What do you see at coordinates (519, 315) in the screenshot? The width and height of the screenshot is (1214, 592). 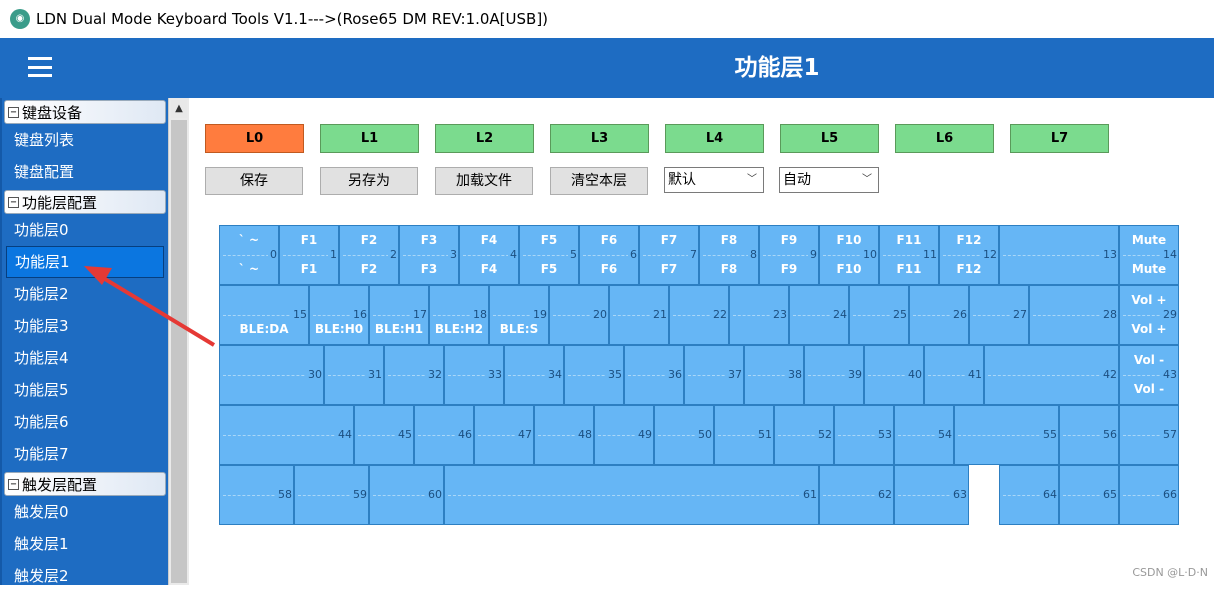 I see `key-19: 19BLE:S` at bounding box center [519, 315].